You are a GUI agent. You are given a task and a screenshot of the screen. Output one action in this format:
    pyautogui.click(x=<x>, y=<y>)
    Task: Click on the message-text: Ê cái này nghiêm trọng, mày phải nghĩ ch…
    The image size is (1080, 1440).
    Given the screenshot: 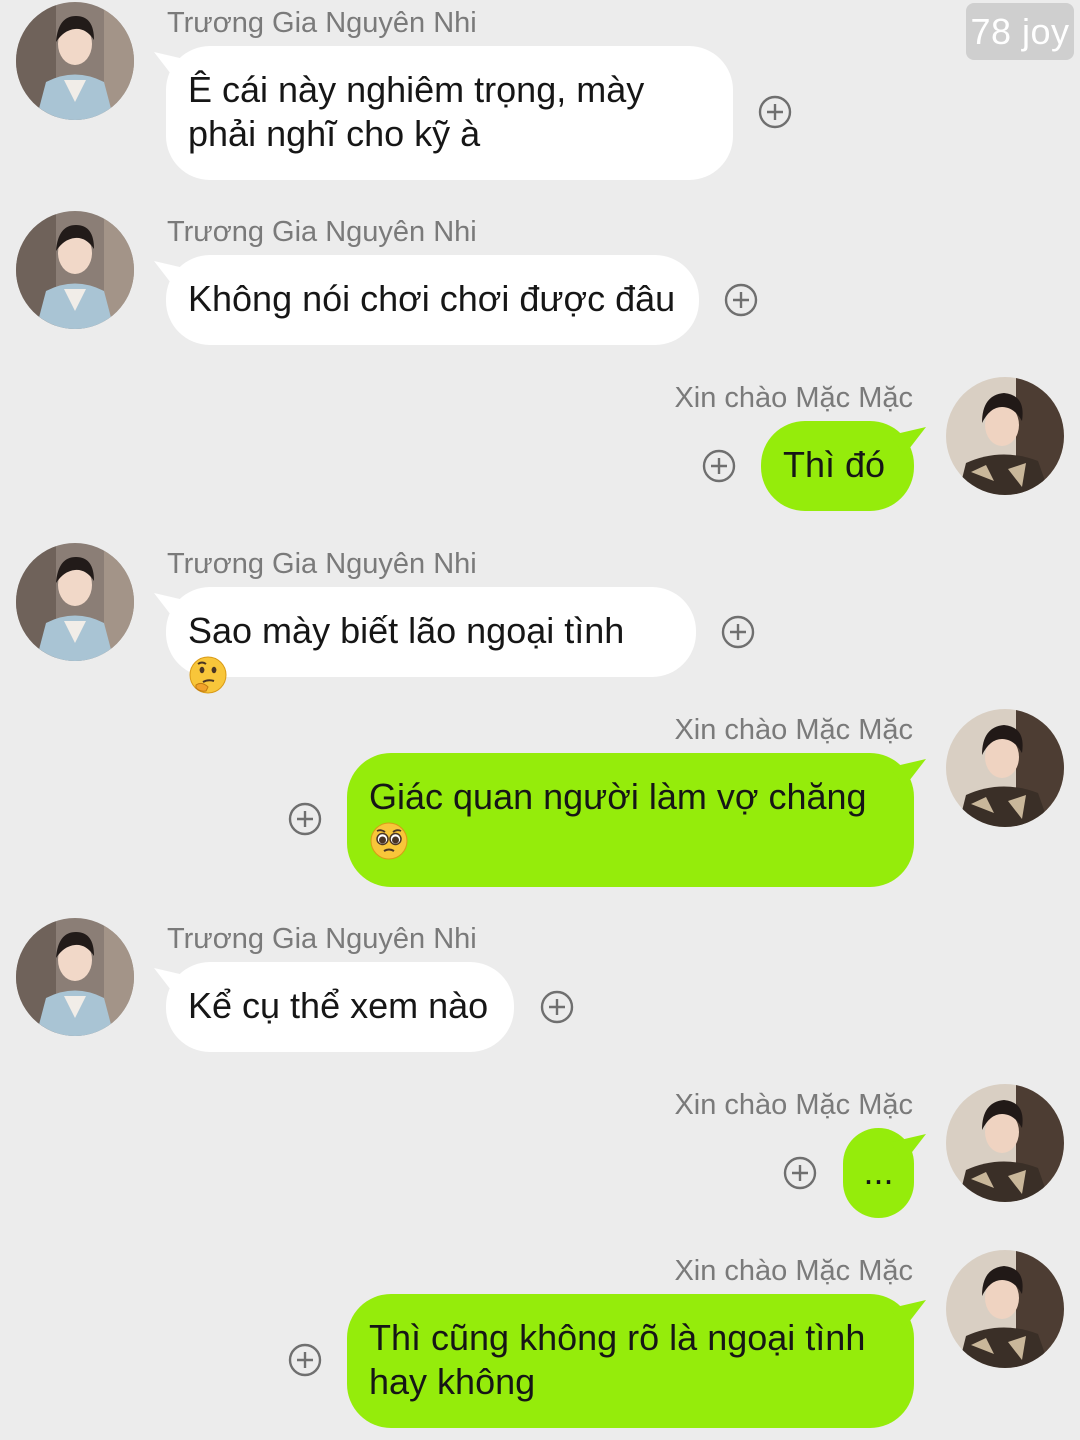 What is the action you would take?
    pyautogui.click(x=416, y=111)
    